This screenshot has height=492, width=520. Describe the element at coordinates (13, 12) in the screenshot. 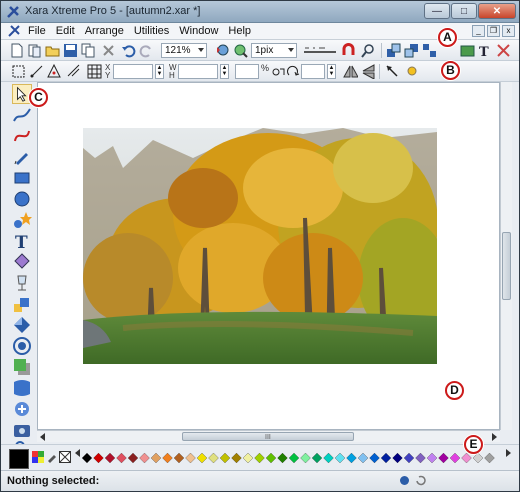

I see `xara-app-icon` at that location.